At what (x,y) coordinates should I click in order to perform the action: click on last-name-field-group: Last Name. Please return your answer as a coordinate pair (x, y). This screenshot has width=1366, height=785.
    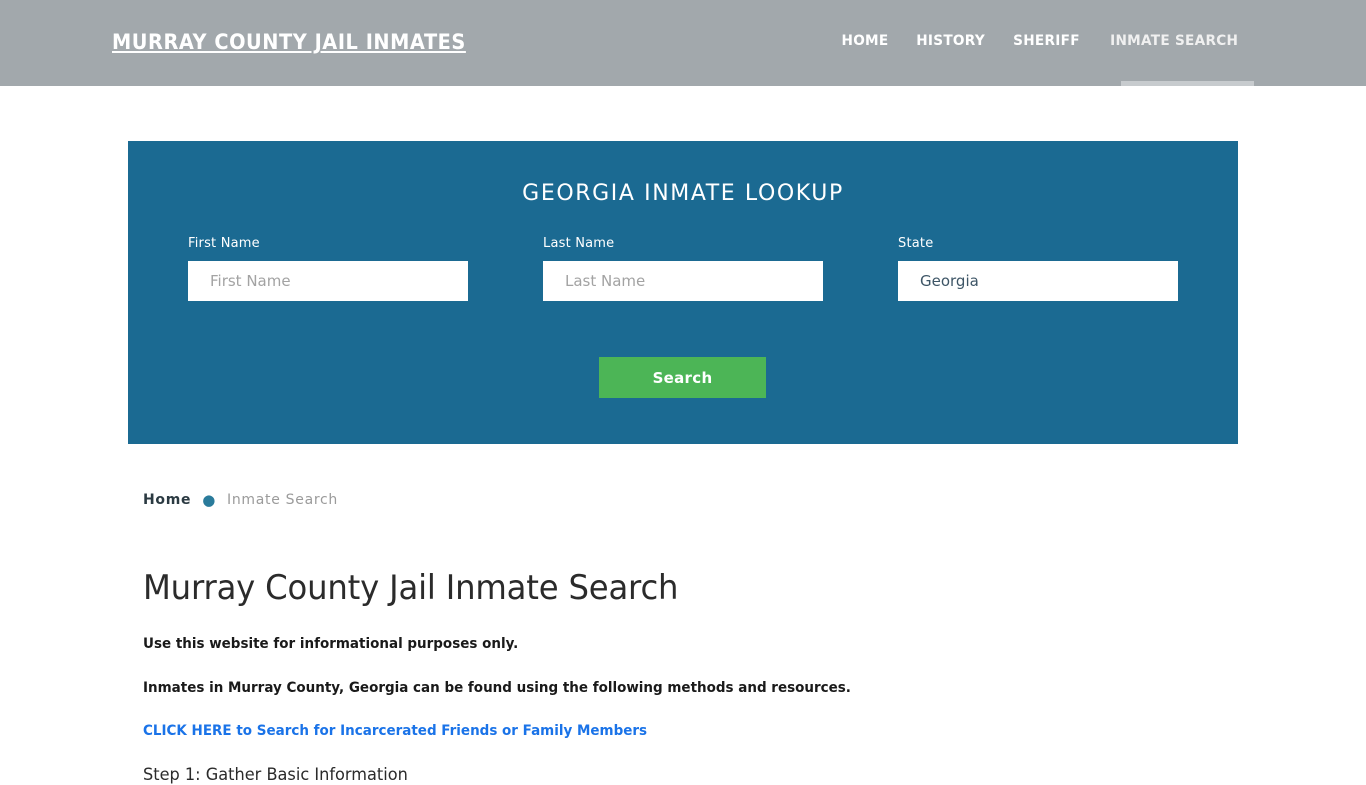
    Looking at the image, I should click on (683, 268).